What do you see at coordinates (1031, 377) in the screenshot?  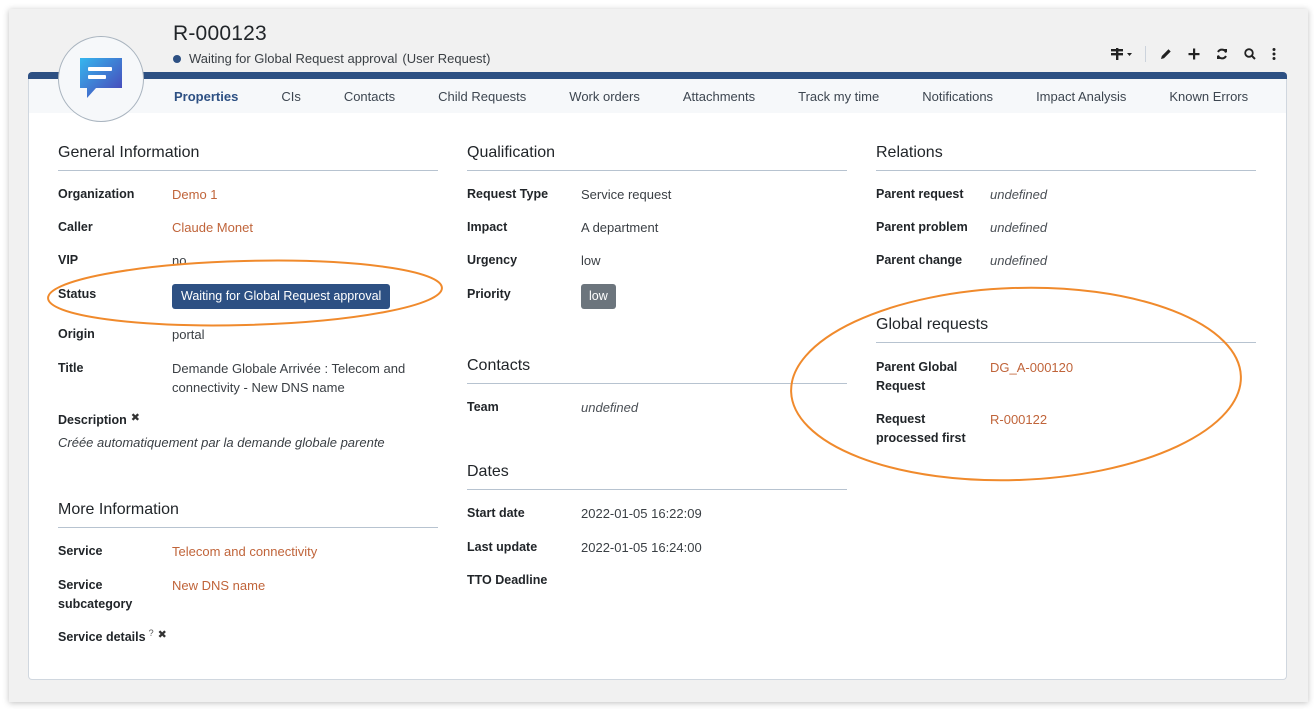 I see `parent-global-request-link: DG_A-000120` at bounding box center [1031, 377].